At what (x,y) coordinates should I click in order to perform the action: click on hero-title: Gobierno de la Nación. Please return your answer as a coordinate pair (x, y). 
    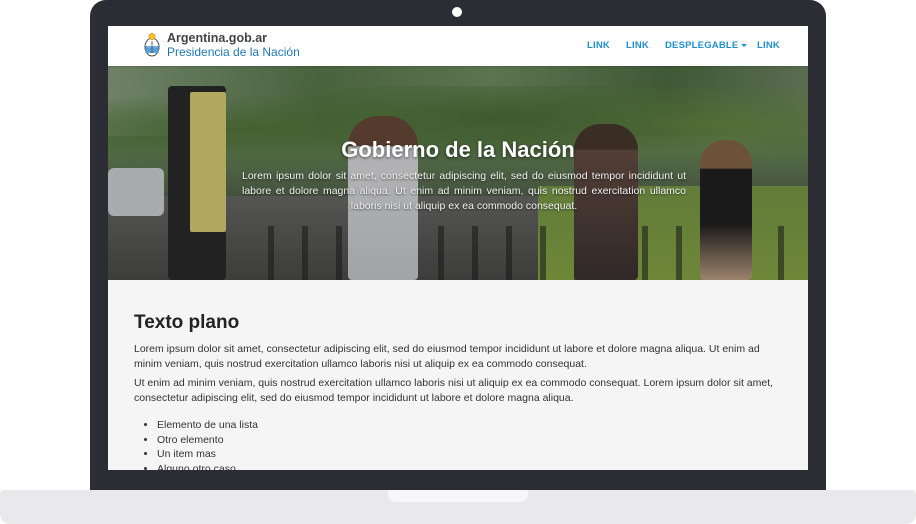
    Looking at the image, I should click on (458, 149).